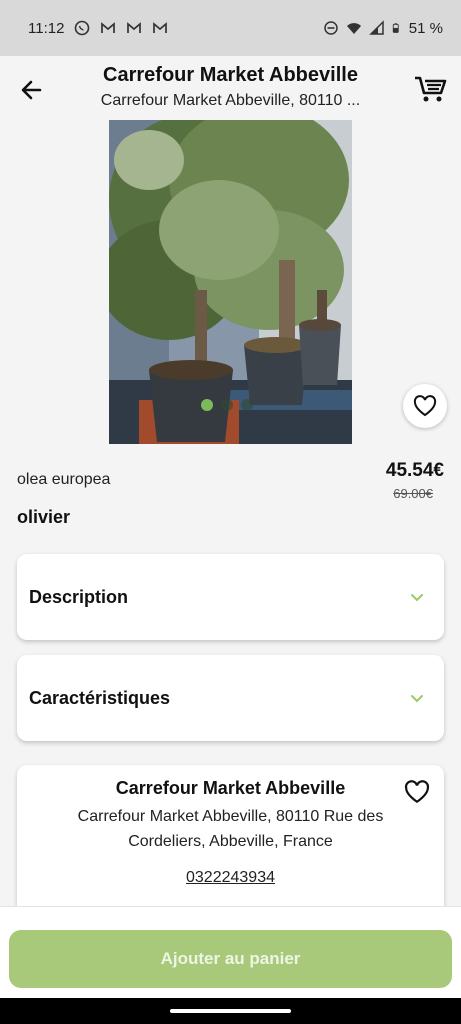 This screenshot has height=1024, width=461. What do you see at coordinates (413, 493) in the screenshot?
I see `product-old-price: 69.00€` at bounding box center [413, 493].